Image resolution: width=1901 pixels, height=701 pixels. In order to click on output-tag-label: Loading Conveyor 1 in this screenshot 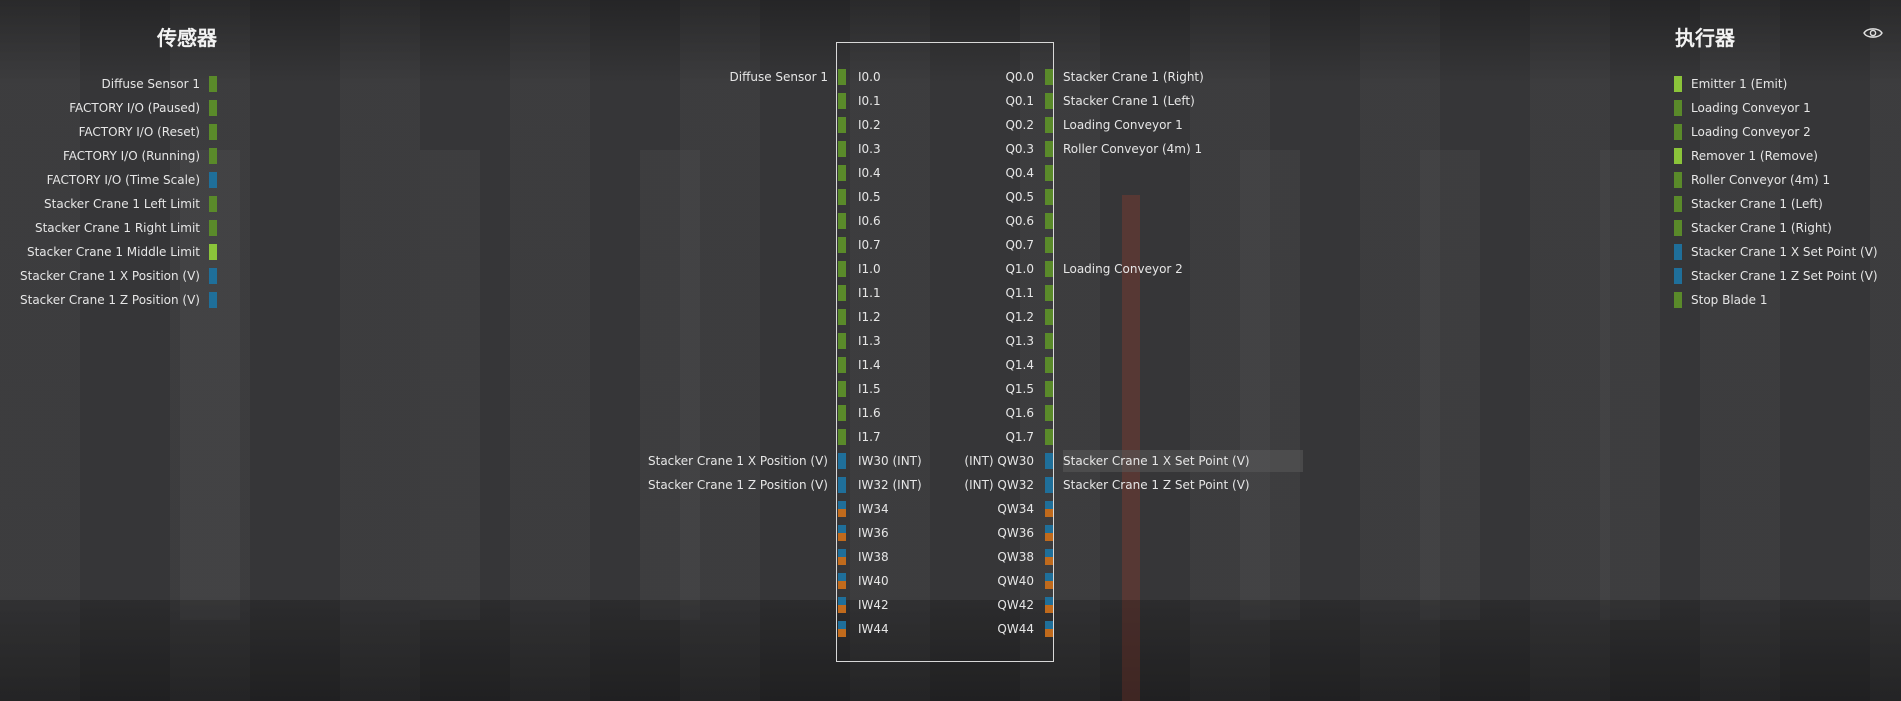, I will do `click(1123, 125)`.